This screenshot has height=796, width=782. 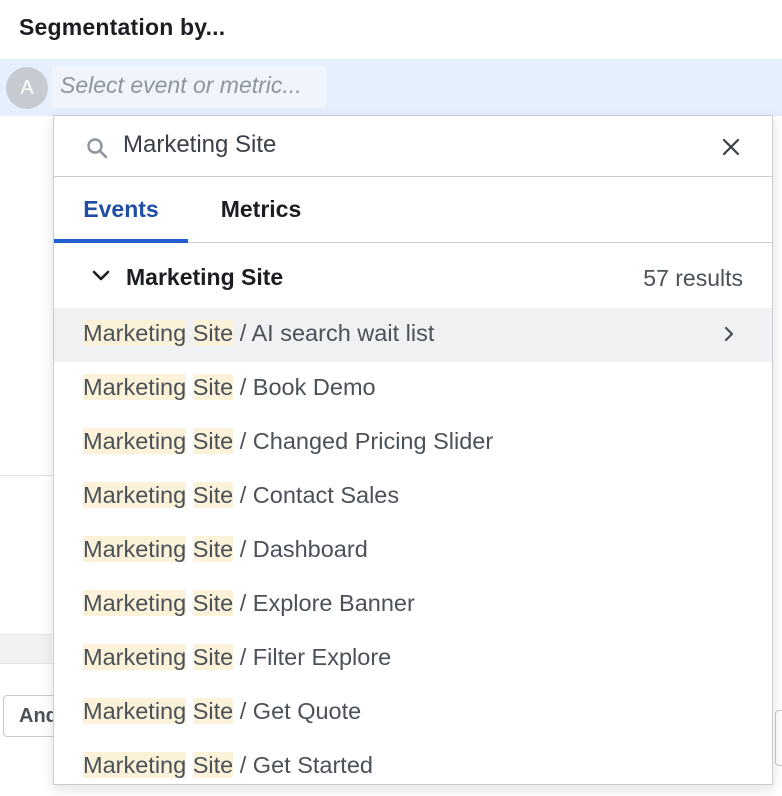 What do you see at coordinates (304, 387) in the screenshot?
I see `list-item-label: / Book Demo` at bounding box center [304, 387].